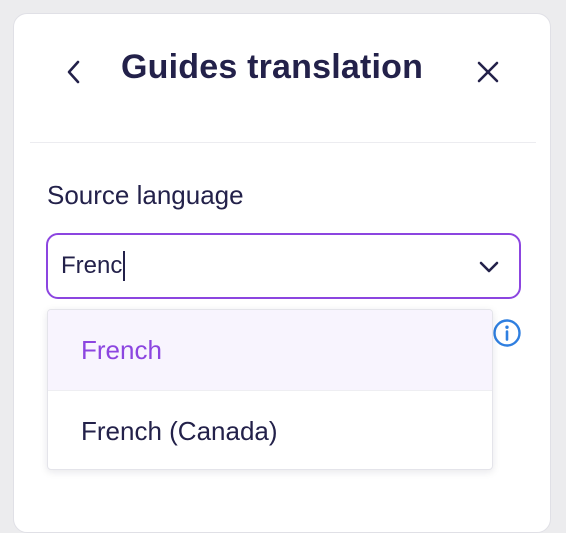  Describe the element at coordinates (124, 266) in the screenshot. I see `text-cursor` at that location.